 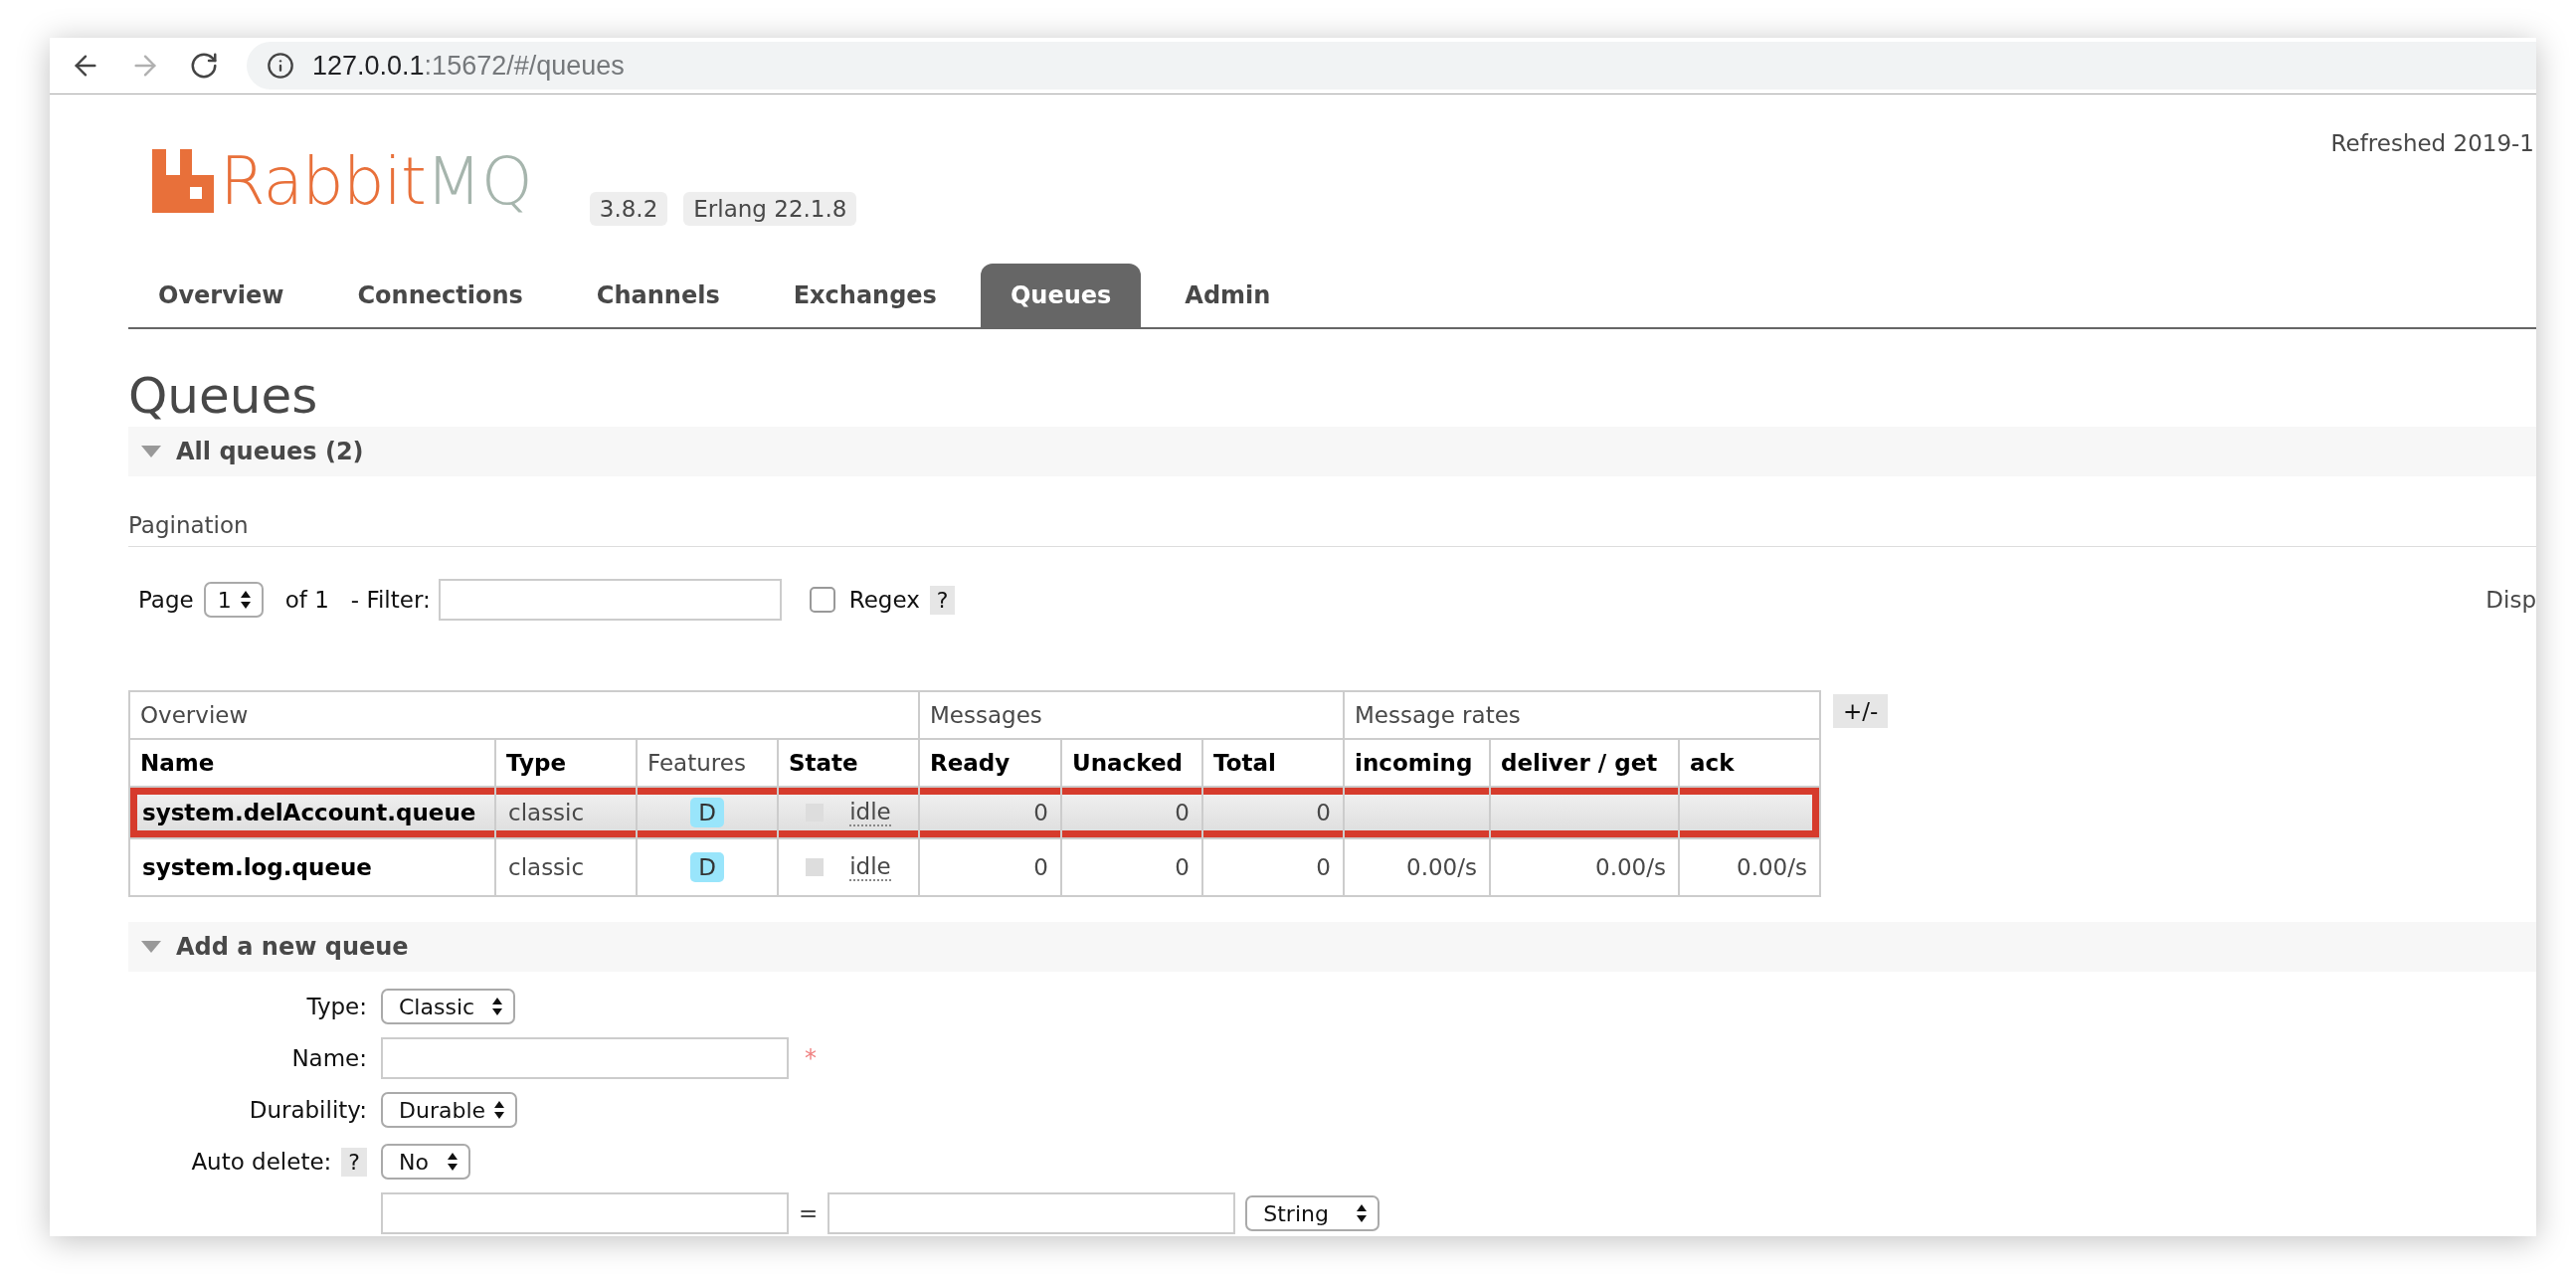 I want to click on column-header: Name, so click(x=312, y=763).